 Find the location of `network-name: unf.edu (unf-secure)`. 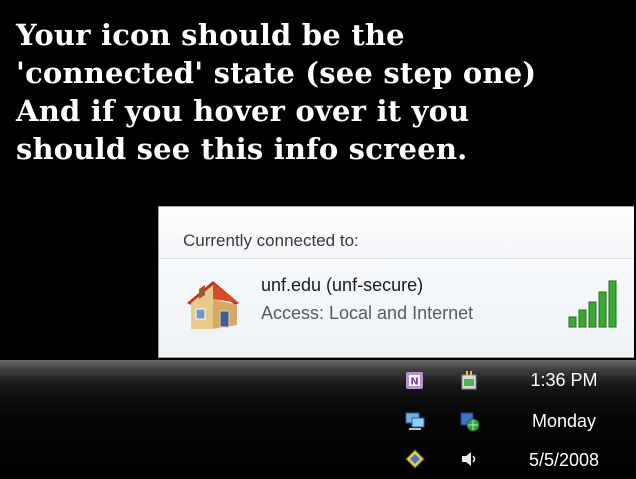

network-name: unf.edu (unf-secure) is located at coordinates (342, 285).